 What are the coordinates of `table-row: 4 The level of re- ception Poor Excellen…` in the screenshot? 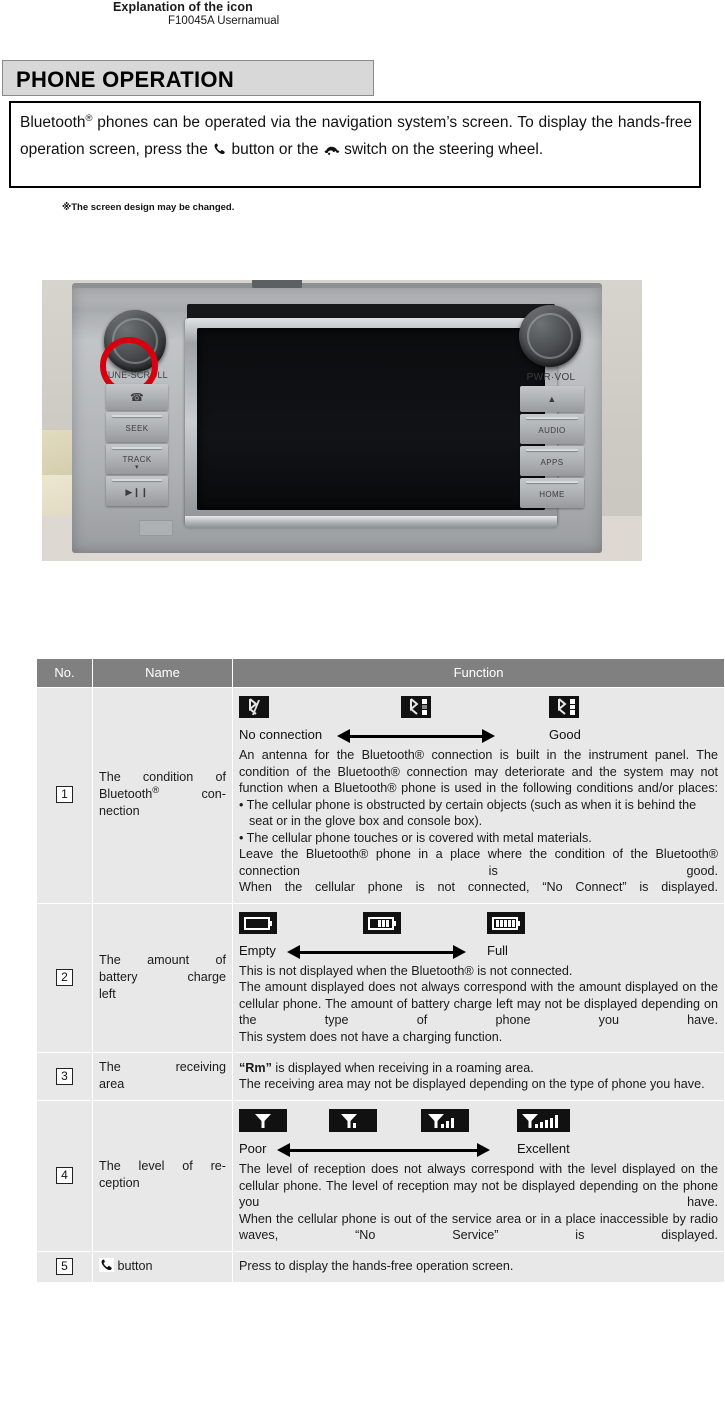 It's located at (380, 1176).